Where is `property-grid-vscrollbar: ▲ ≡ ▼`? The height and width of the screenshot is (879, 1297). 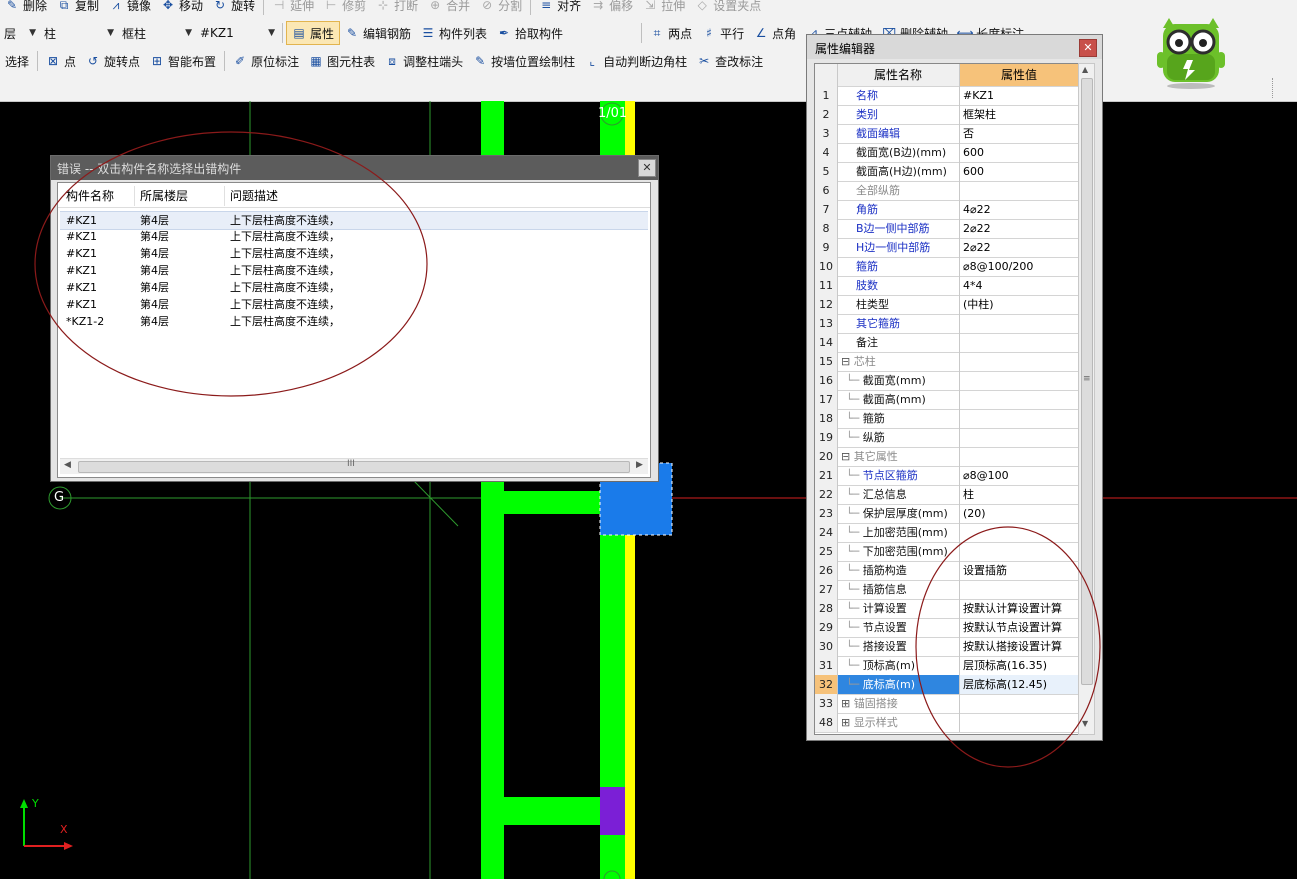 property-grid-vscrollbar: ▲ ≡ ▼ is located at coordinates (1086, 399).